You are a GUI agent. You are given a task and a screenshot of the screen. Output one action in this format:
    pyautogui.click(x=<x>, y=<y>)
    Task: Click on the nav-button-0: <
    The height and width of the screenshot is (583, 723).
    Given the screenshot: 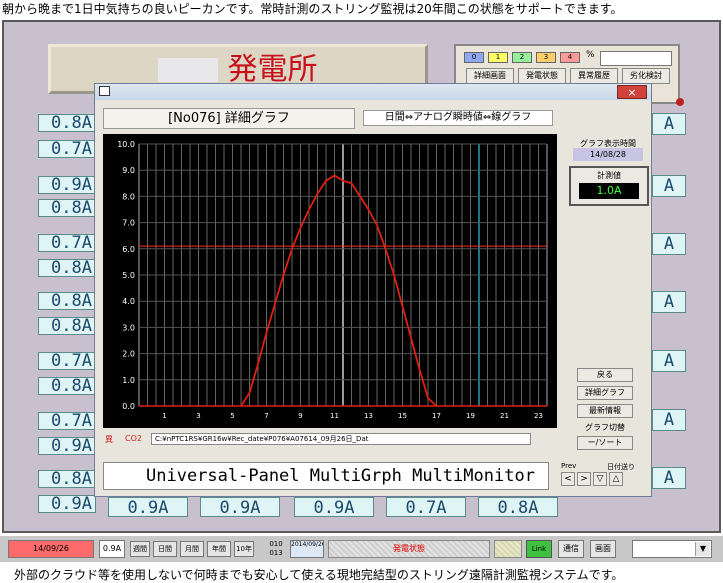 What is the action you would take?
    pyautogui.click(x=568, y=479)
    